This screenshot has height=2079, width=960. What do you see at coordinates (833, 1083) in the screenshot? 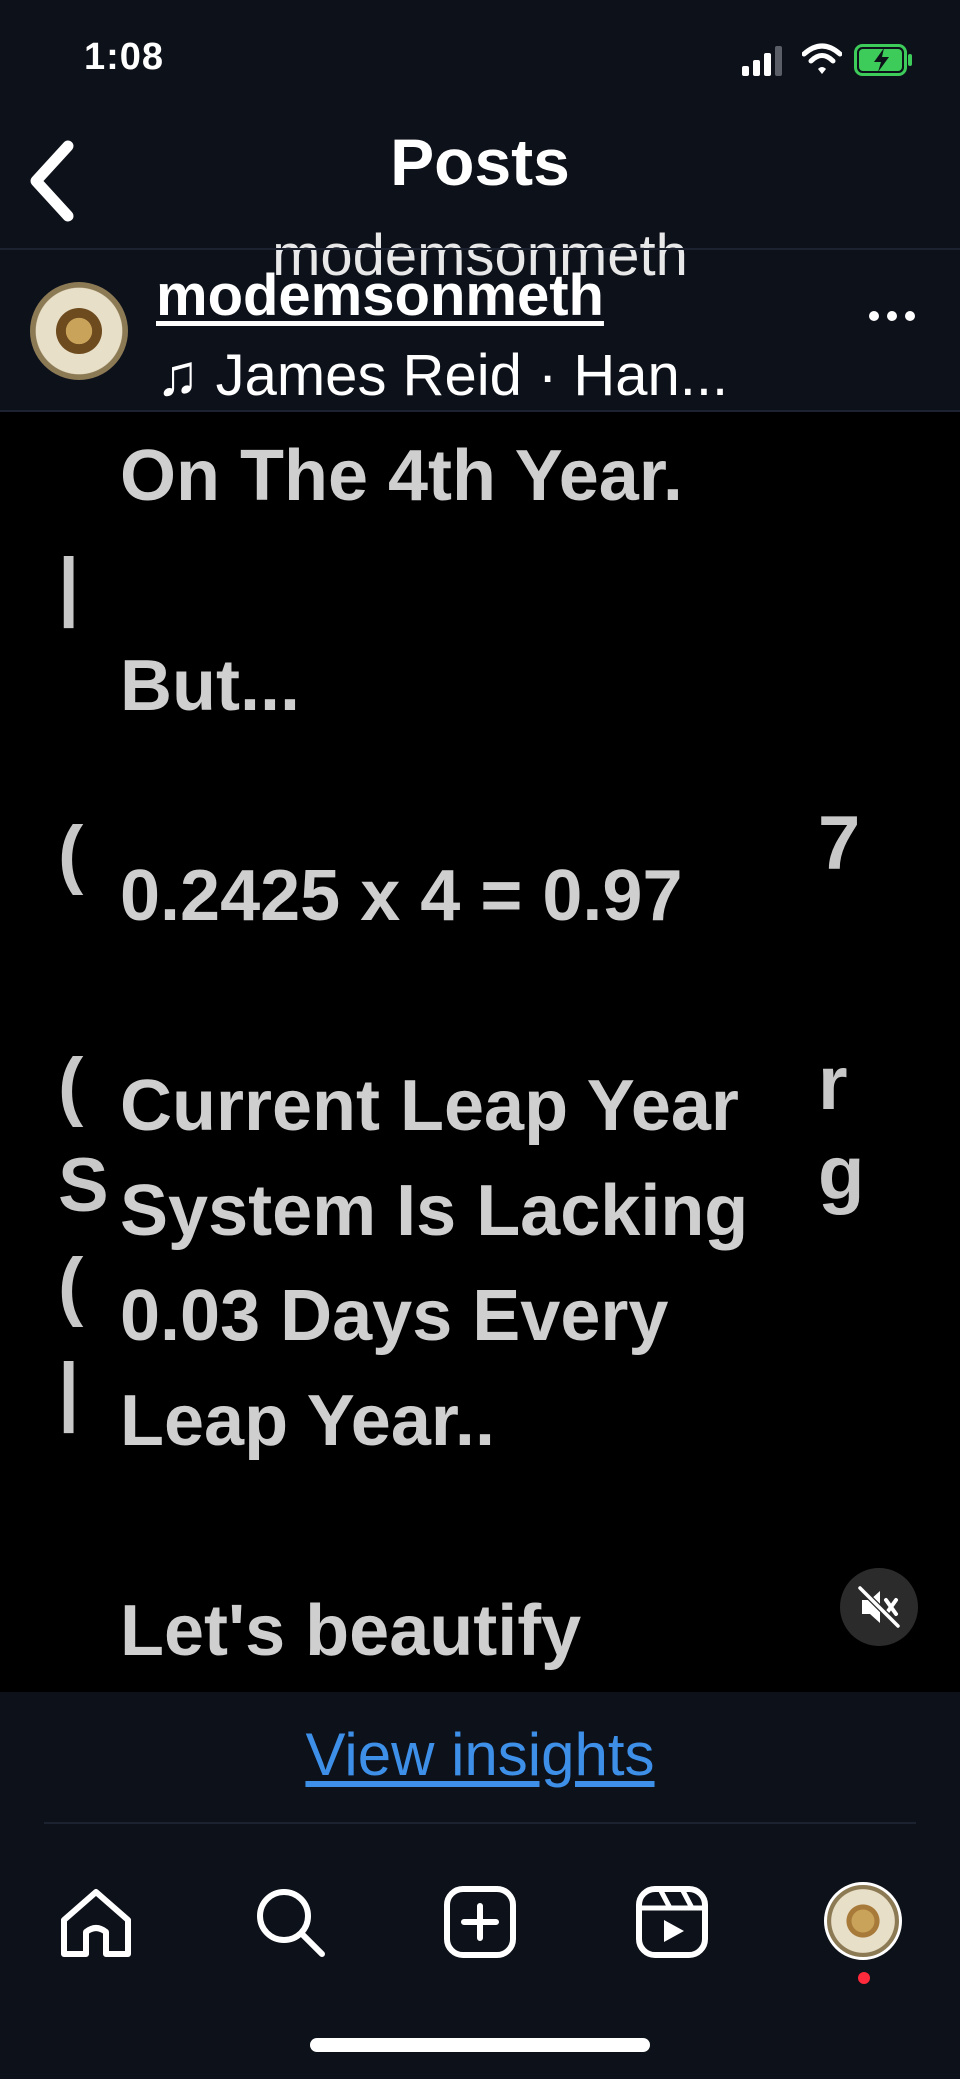
I see `background-glyph: r` at bounding box center [833, 1083].